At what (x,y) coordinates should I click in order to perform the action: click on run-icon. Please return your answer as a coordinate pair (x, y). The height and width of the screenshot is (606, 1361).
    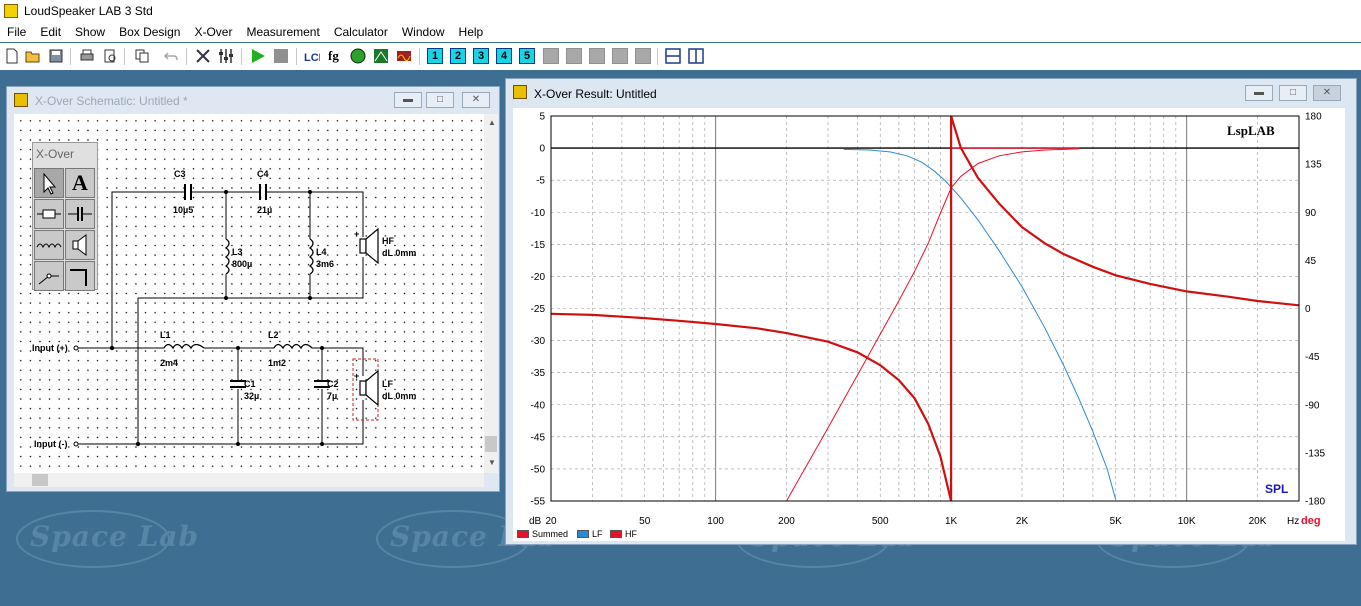
    Looking at the image, I should click on (258, 56).